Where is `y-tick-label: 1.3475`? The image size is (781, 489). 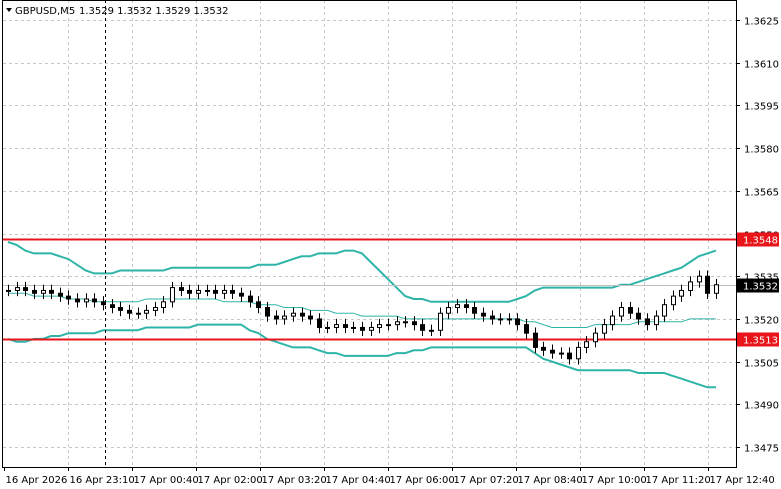 y-tick-label: 1.3475 is located at coordinates (761, 449).